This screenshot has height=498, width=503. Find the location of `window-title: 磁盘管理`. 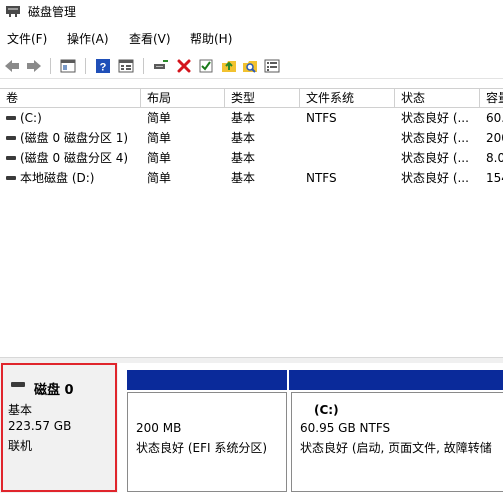

window-title: 磁盘管理 is located at coordinates (52, 12).